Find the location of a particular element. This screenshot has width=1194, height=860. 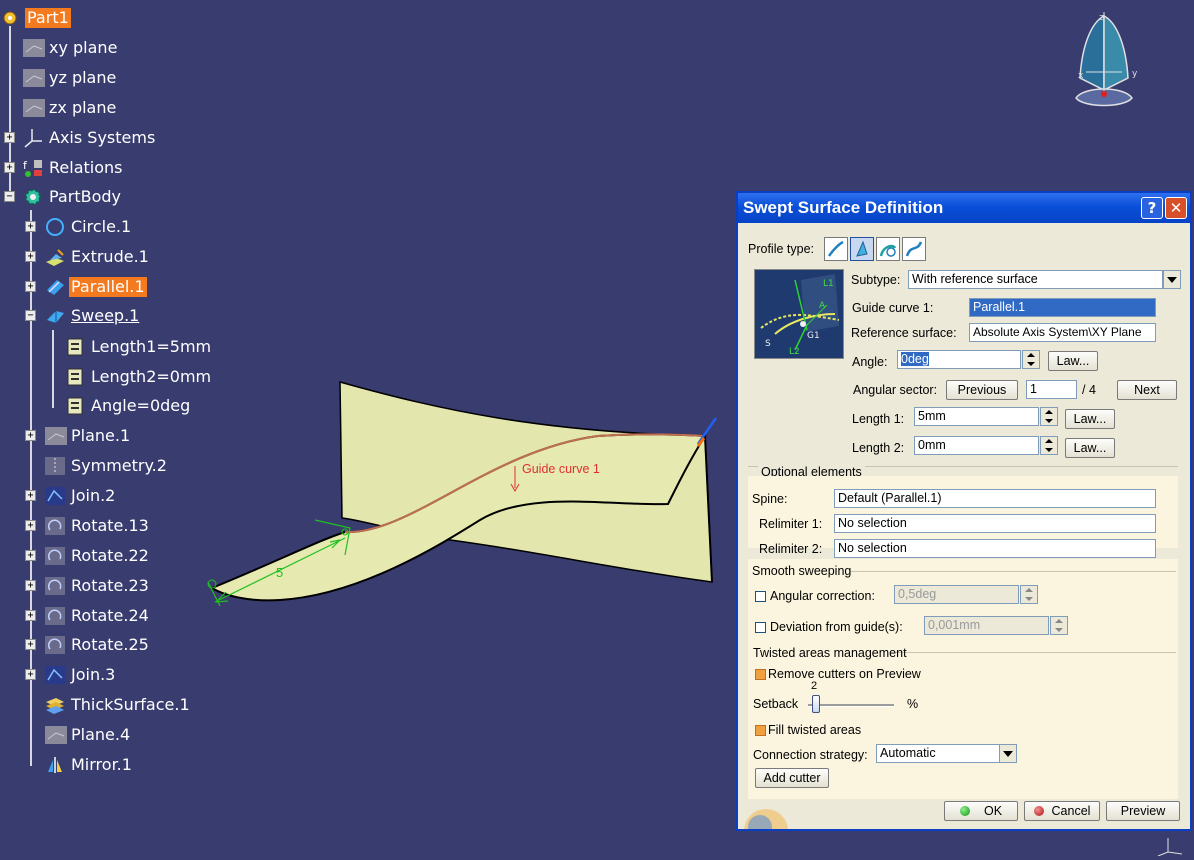

cancel-button: Cancel is located at coordinates (1062, 811).